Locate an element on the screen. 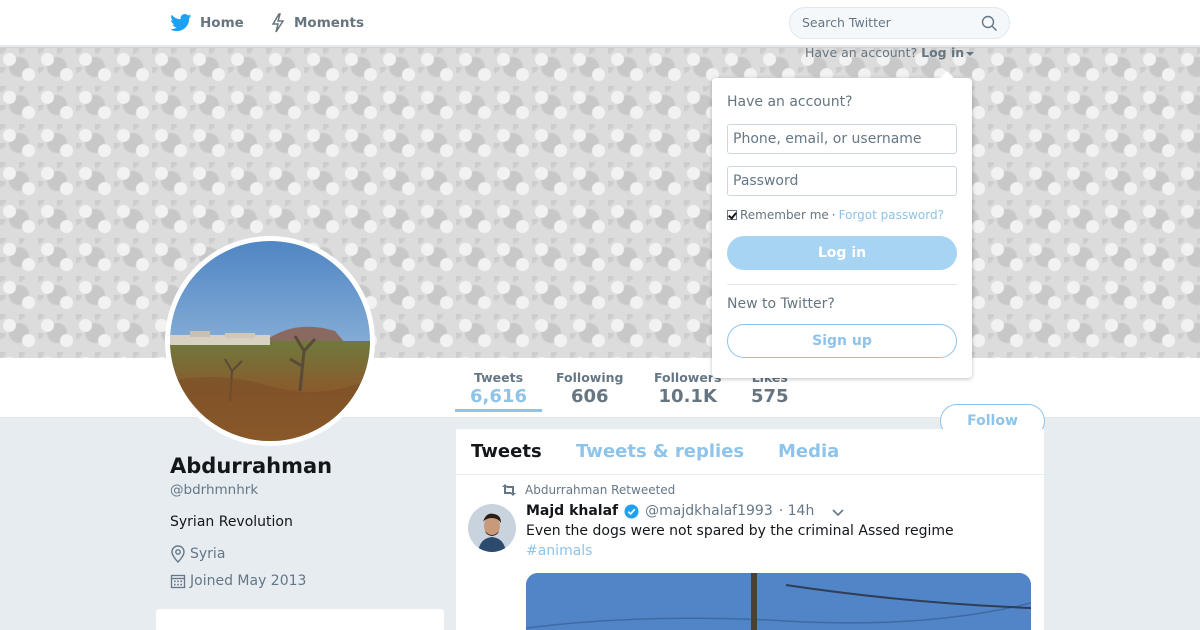 The width and height of the screenshot is (1200, 630). chevron-down-icon is located at coordinates (838, 513).